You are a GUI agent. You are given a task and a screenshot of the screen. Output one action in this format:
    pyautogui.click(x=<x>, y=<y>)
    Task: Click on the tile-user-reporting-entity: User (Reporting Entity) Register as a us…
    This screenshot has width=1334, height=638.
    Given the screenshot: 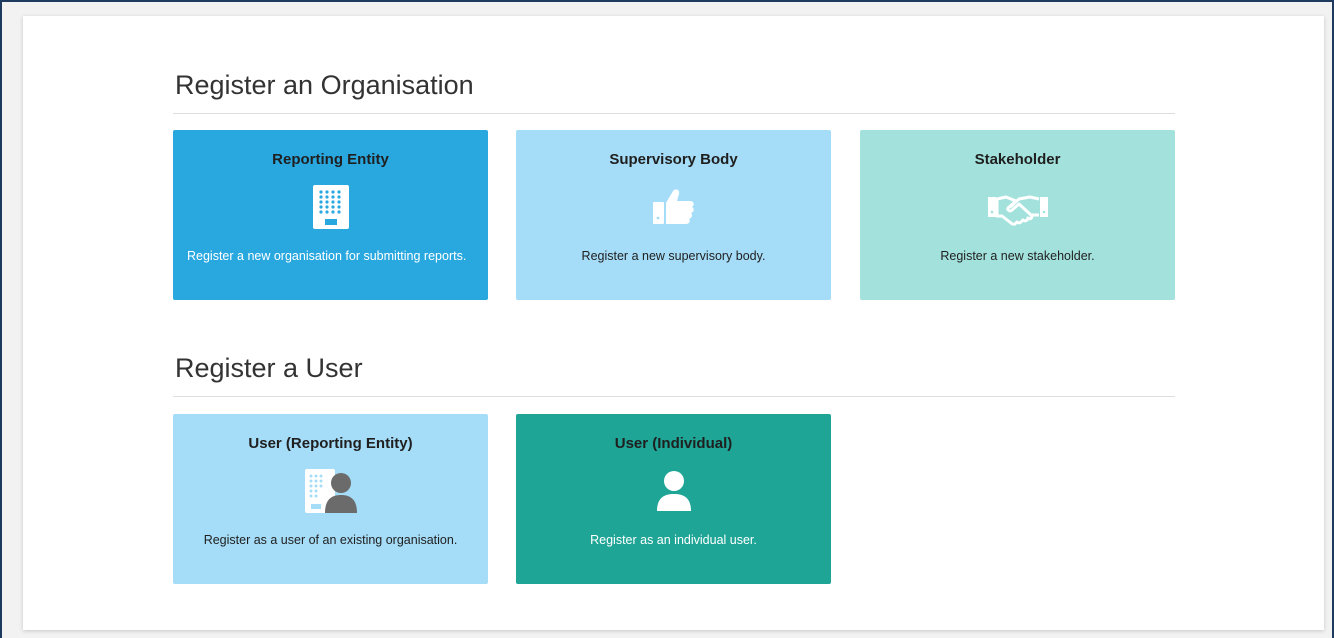 What is the action you would take?
    pyautogui.click(x=330, y=499)
    